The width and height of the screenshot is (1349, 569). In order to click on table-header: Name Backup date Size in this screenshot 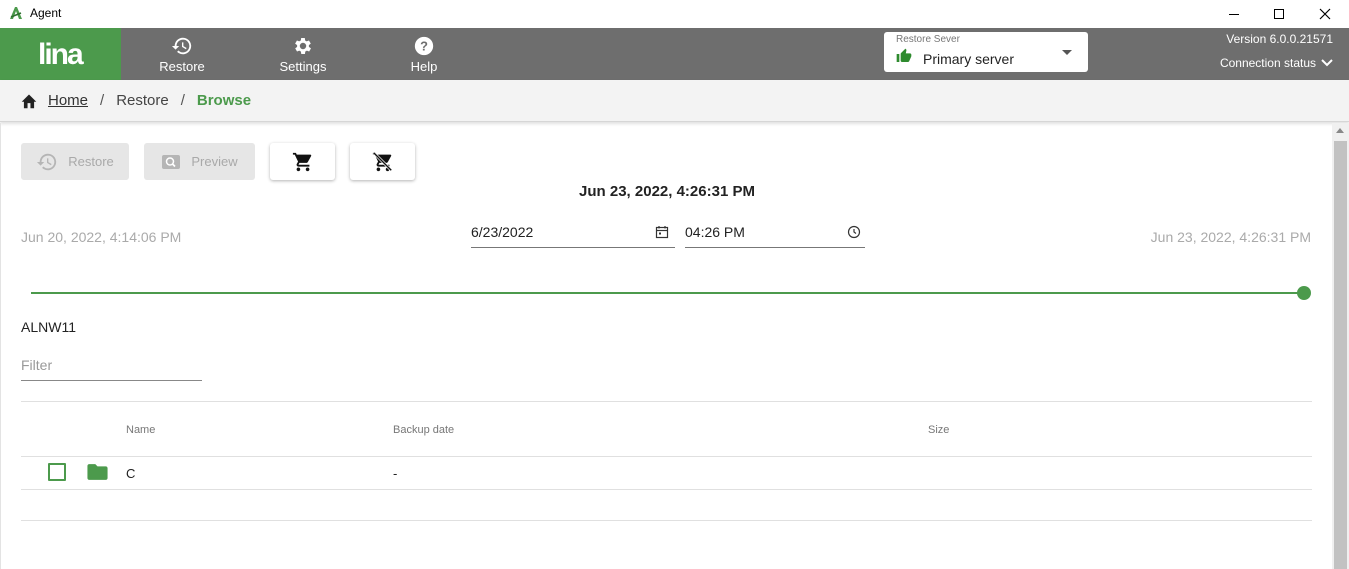, I will do `click(666, 429)`.